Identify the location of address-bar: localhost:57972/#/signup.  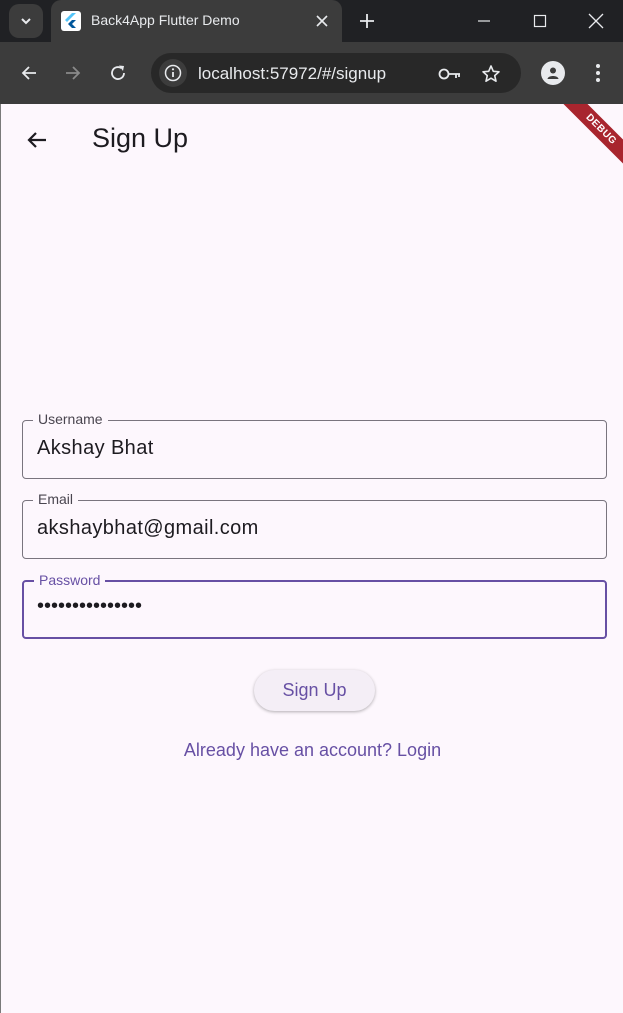
(336, 73).